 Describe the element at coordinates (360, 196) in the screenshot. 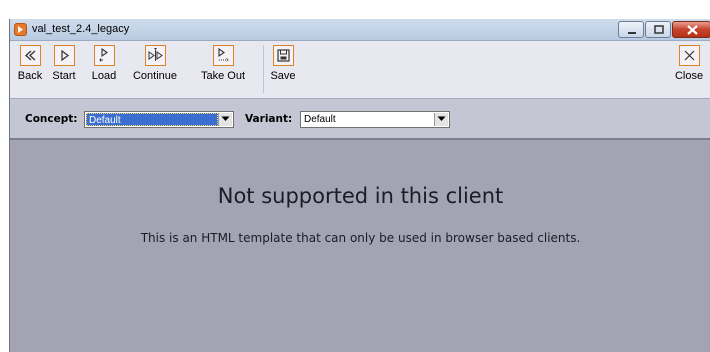

I see `not-supported-heading: Not supported in this client` at that location.